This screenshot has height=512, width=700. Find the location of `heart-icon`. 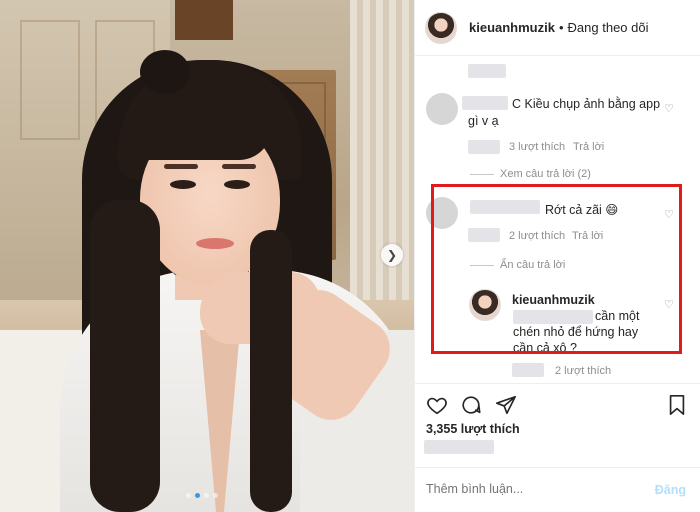

heart-icon is located at coordinates (437, 405).